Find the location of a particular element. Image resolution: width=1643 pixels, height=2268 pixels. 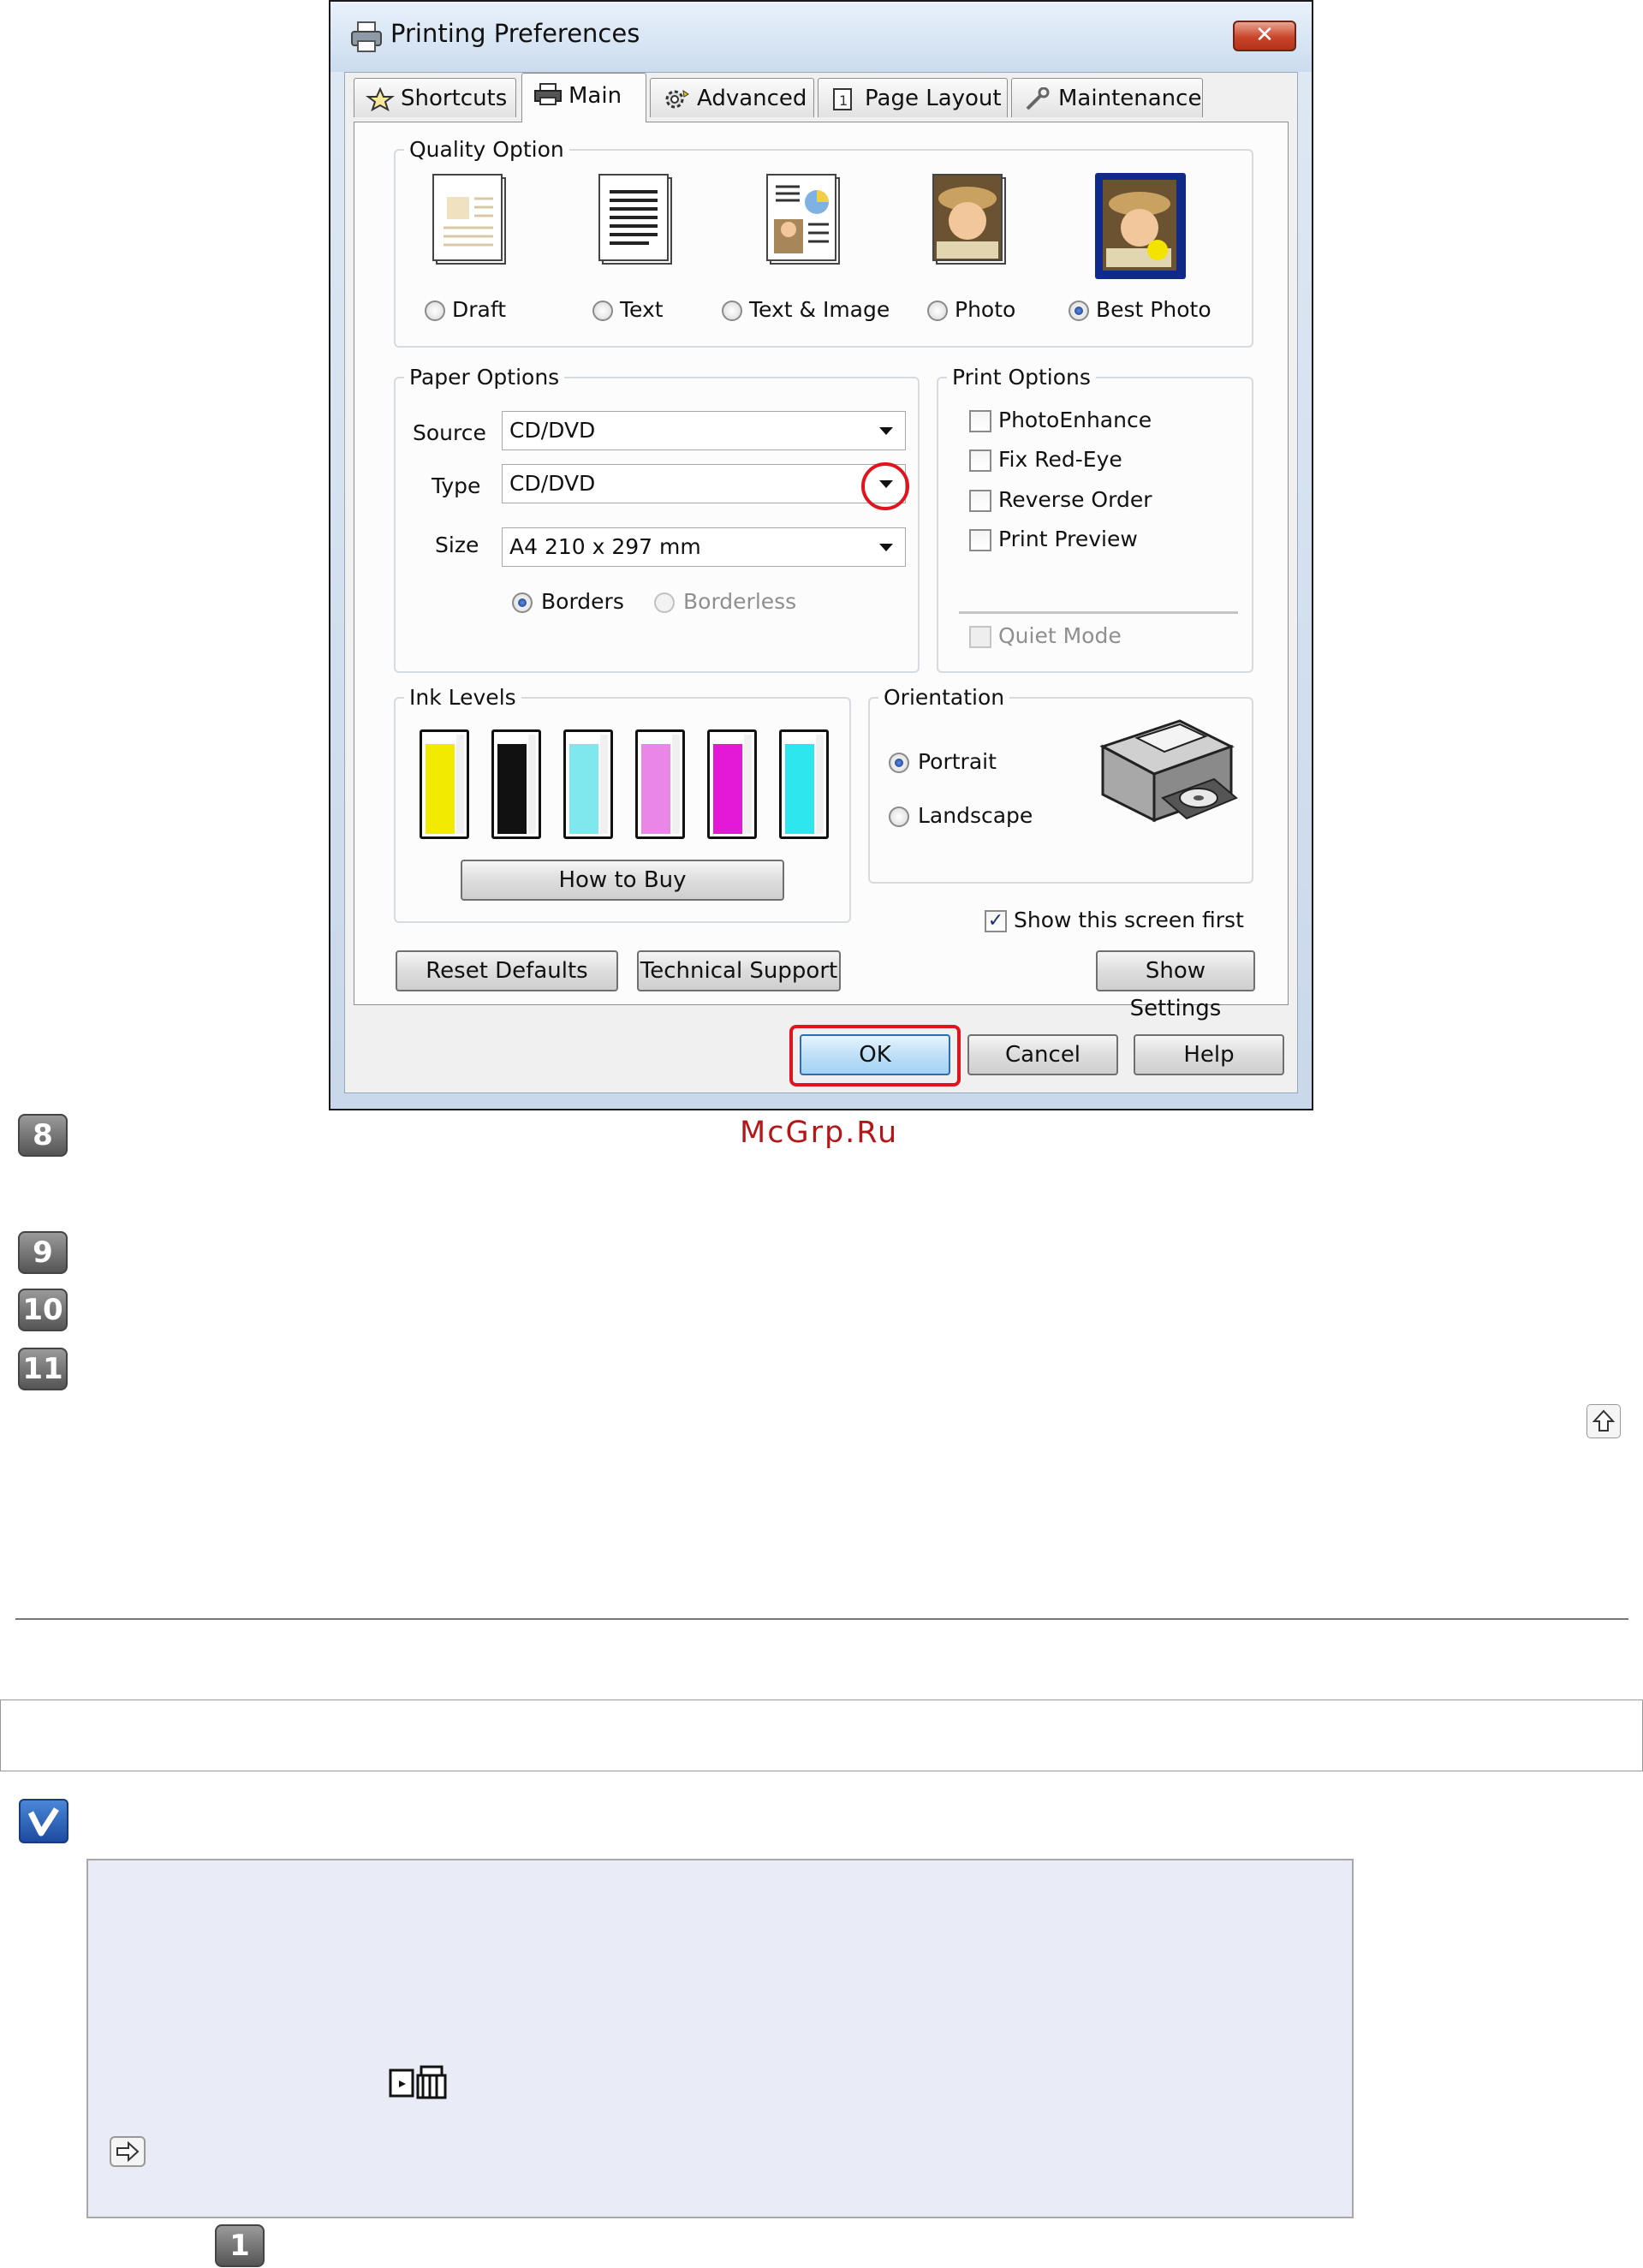

ink-cartridge-yellow is located at coordinates (445, 784).